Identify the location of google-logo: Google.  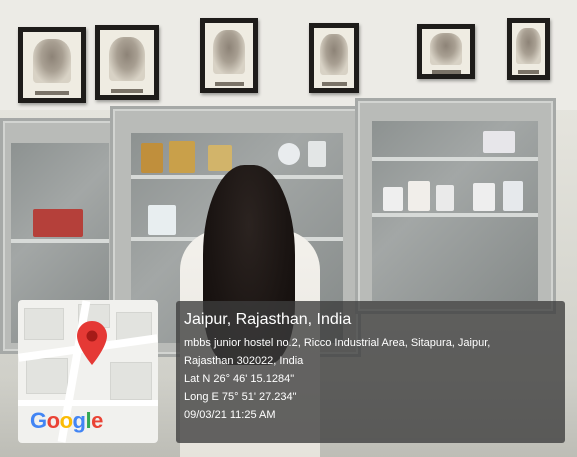
(66, 420).